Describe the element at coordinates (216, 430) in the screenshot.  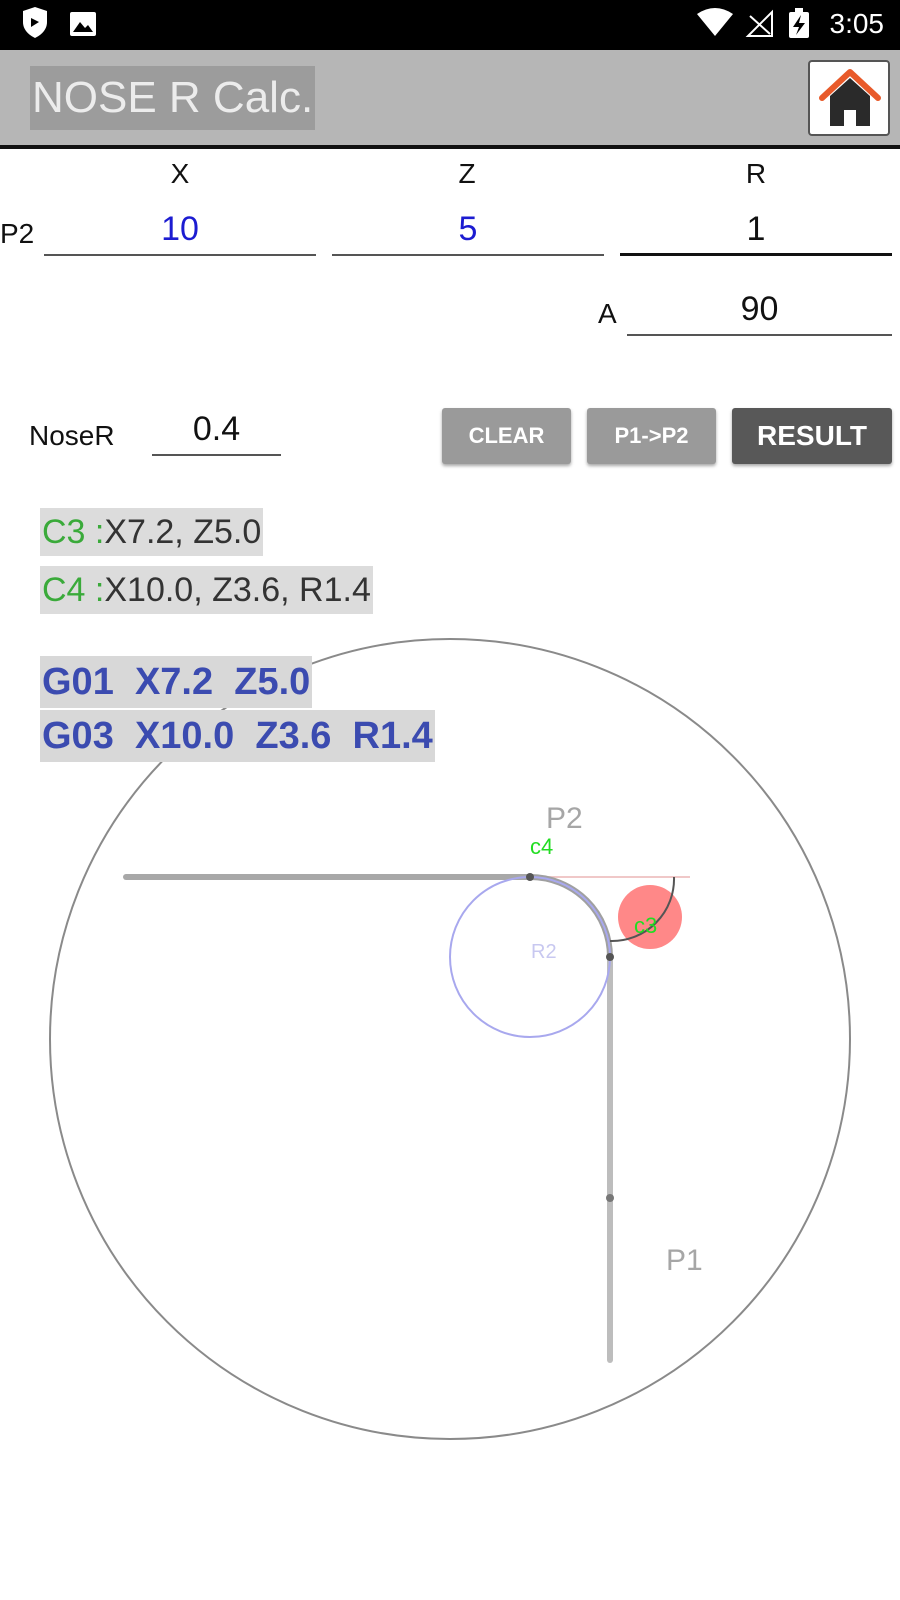
I see `nose-r-input` at that location.